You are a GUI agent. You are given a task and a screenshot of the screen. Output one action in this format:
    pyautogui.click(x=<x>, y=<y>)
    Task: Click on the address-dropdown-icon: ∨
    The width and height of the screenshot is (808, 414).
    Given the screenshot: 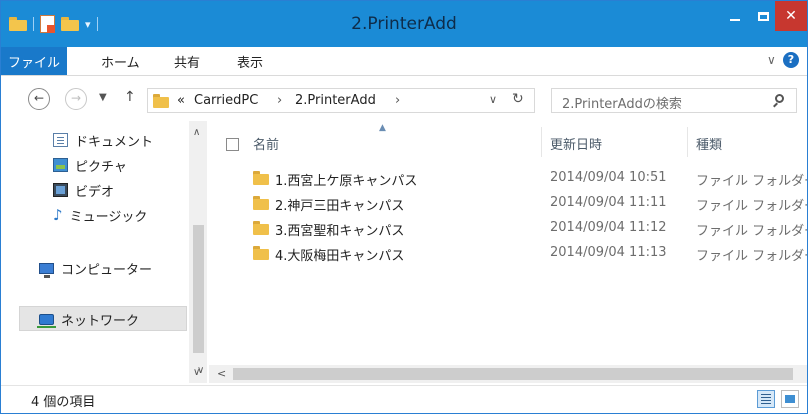 What is the action you would take?
    pyautogui.click(x=493, y=99)
    